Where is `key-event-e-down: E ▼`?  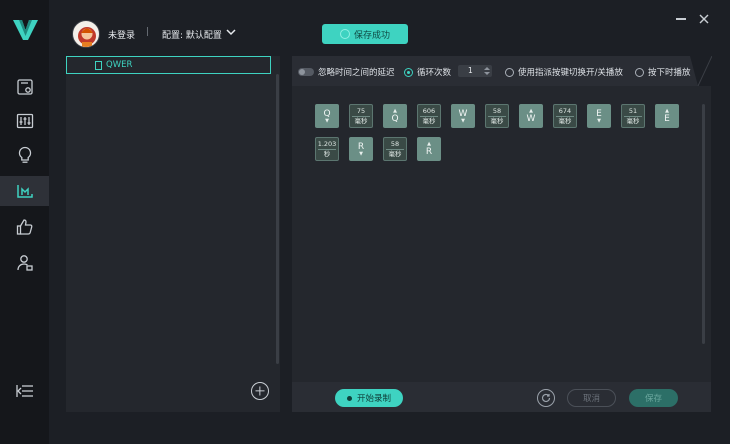
key-event-e-down: E ▼ is located at coordinates (599, 116).